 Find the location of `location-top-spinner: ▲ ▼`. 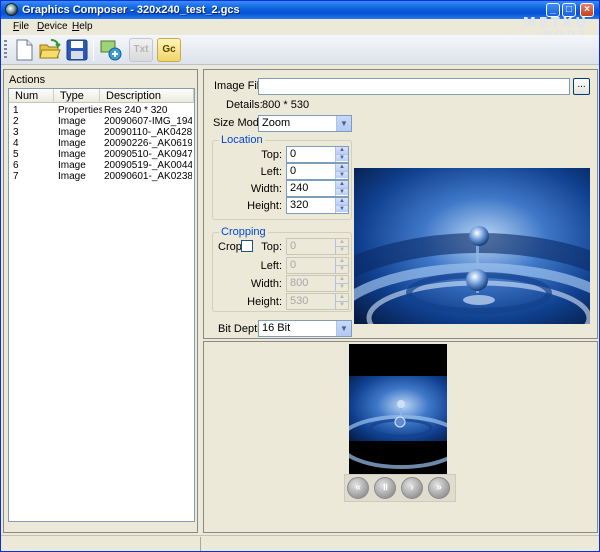

location-top-spinner: ▲ ▼ is located at coordinates (341, 154).